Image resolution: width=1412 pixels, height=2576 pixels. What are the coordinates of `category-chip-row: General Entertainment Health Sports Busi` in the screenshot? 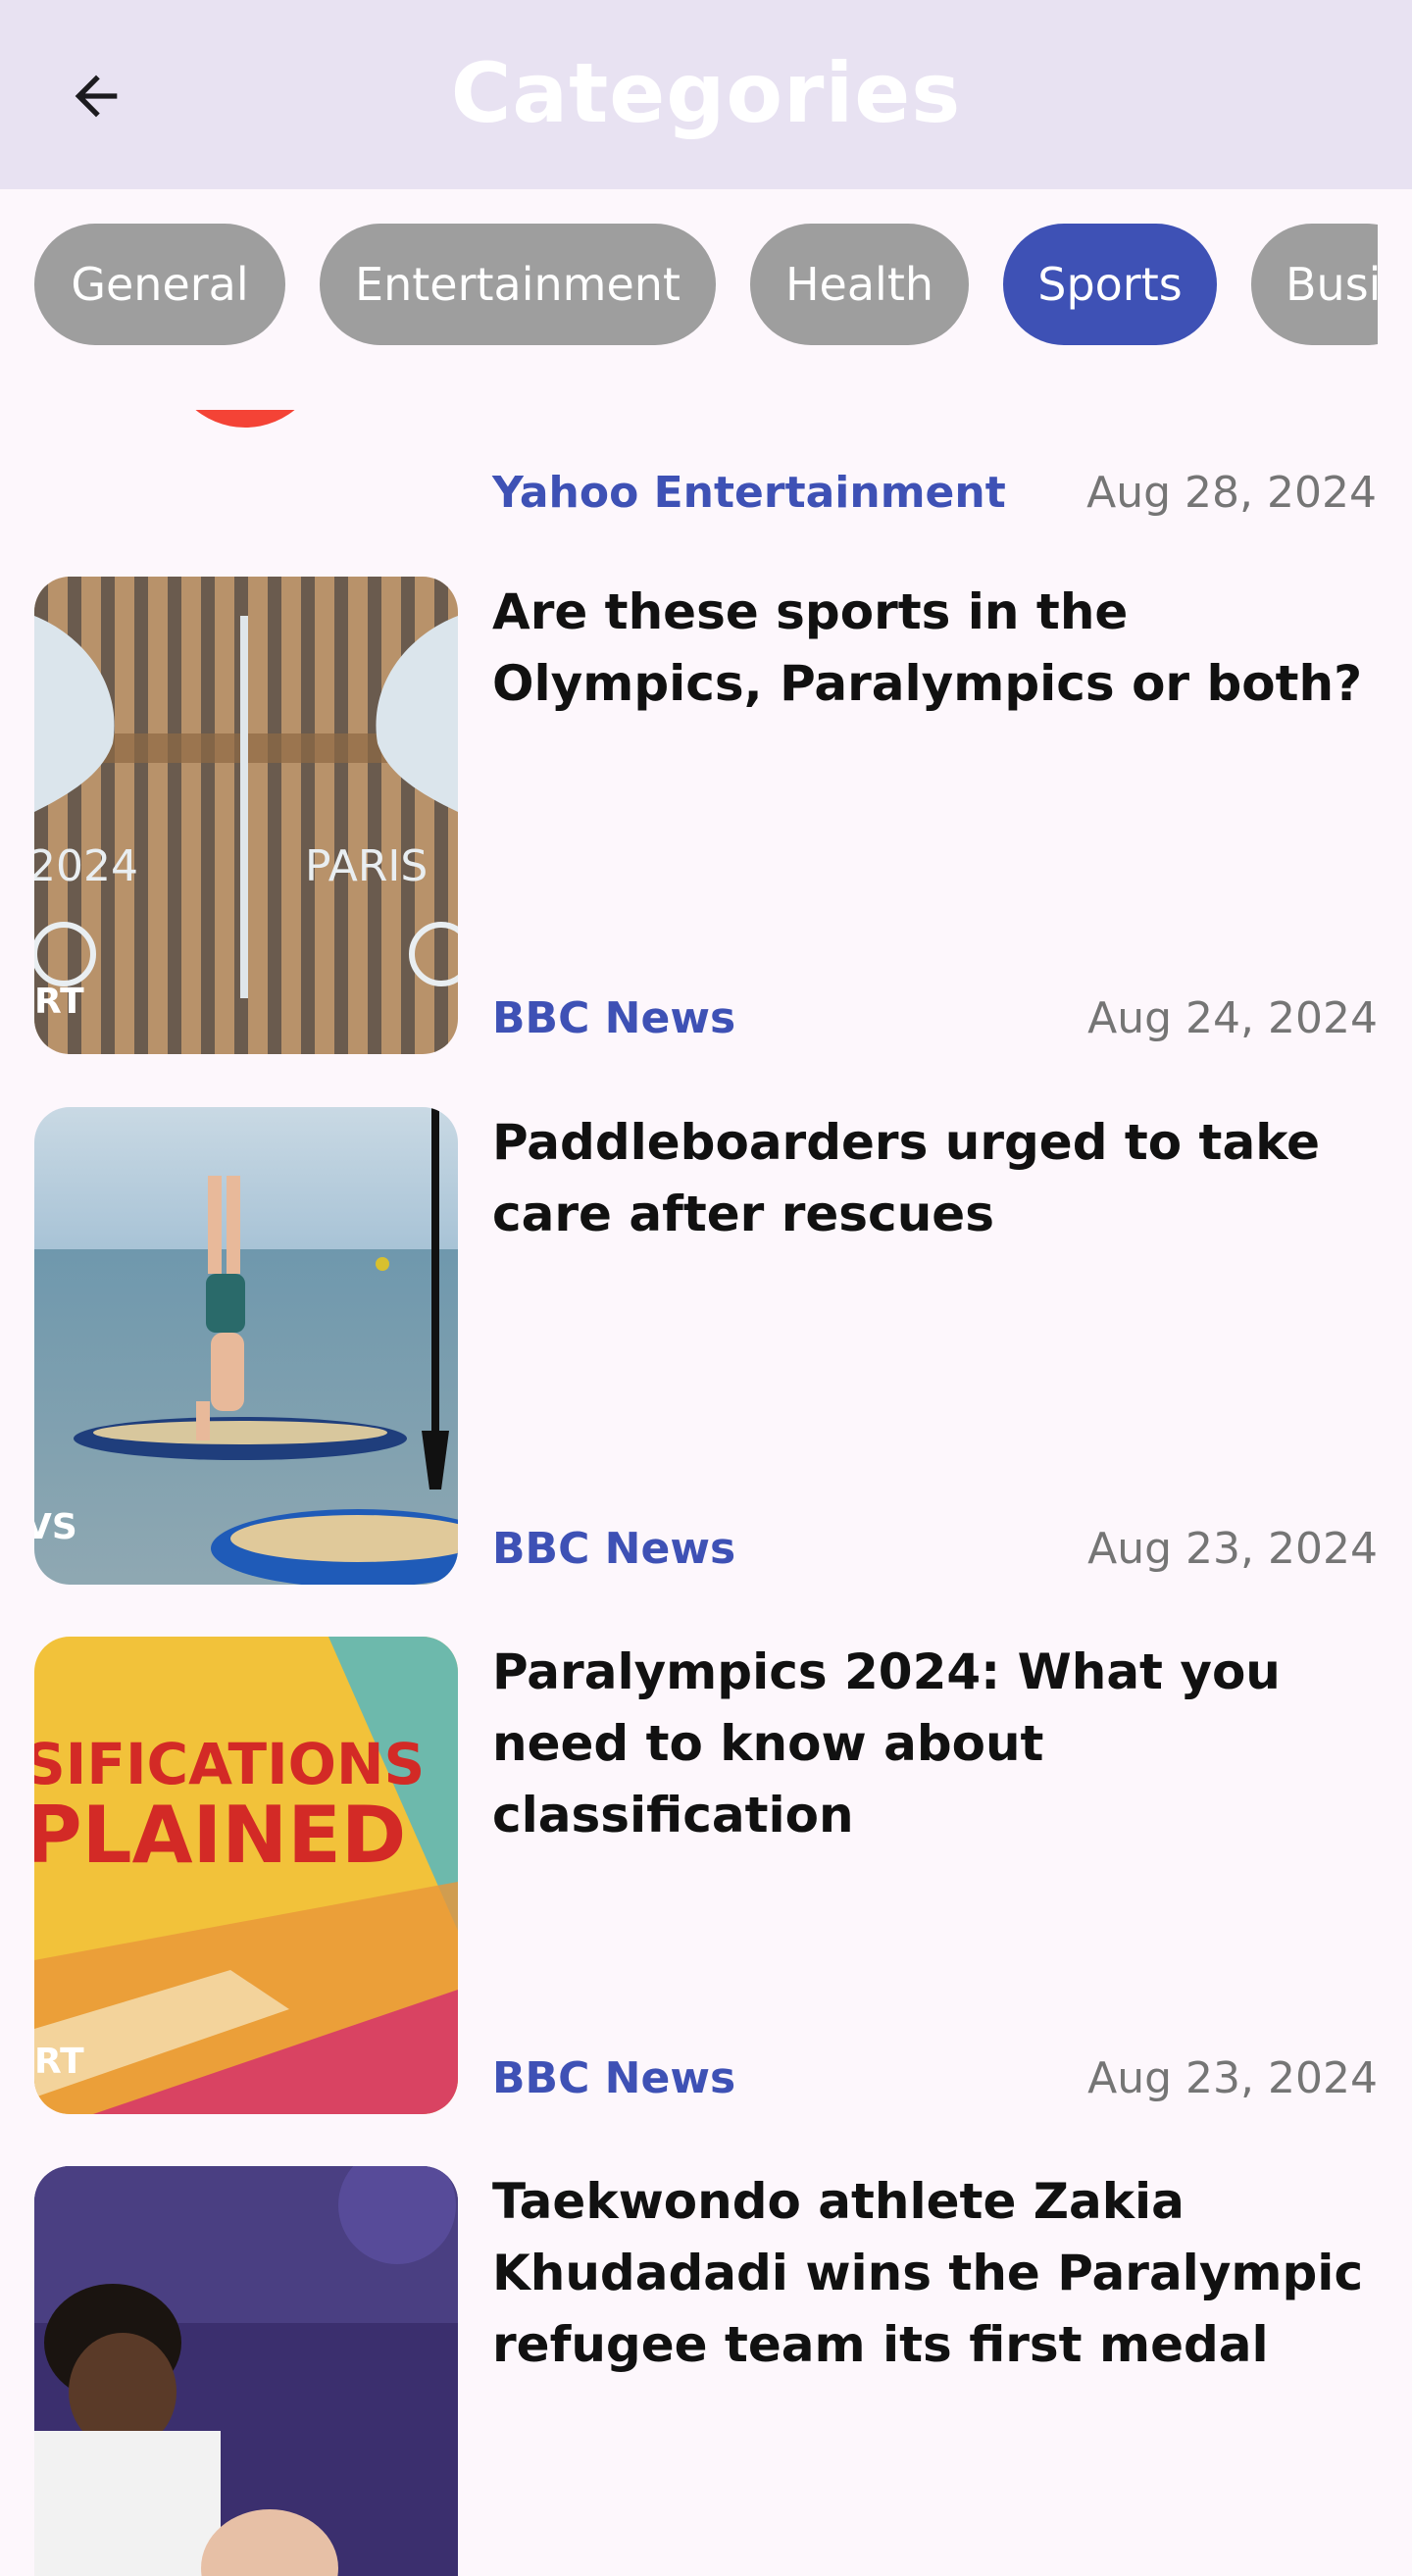 It's located at (706, 285).